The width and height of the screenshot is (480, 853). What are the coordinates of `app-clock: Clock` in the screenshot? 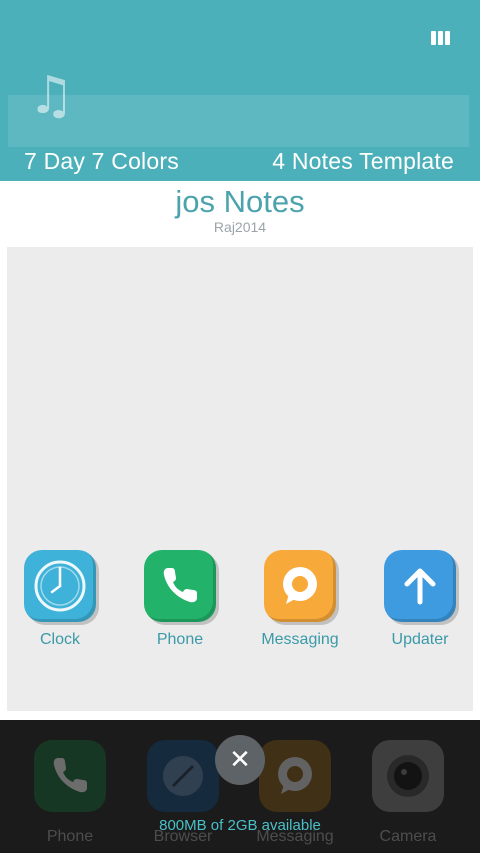 It's located at (60, 599).